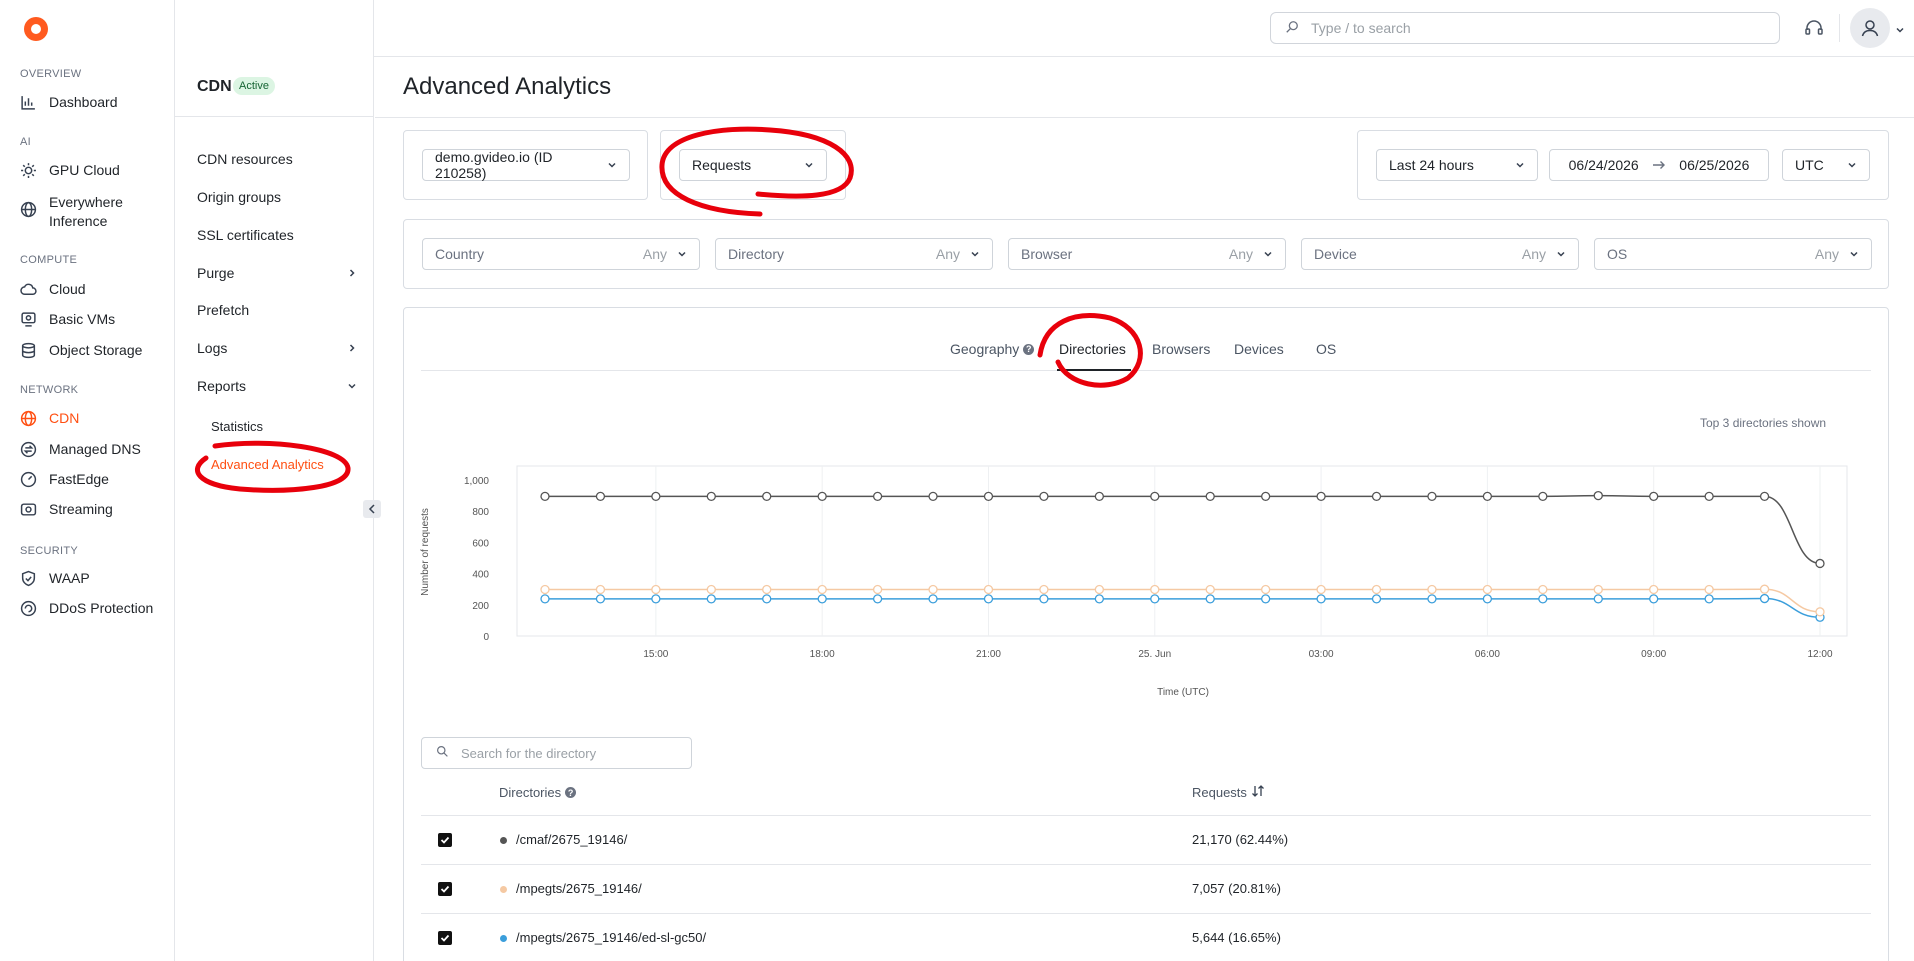 The image size is (1914, 961). What do you see at coordinates (95, 449) in the screenshot?
I see `nav-item-managed-dns: Managed DNS` at bounding box center [95, 449].